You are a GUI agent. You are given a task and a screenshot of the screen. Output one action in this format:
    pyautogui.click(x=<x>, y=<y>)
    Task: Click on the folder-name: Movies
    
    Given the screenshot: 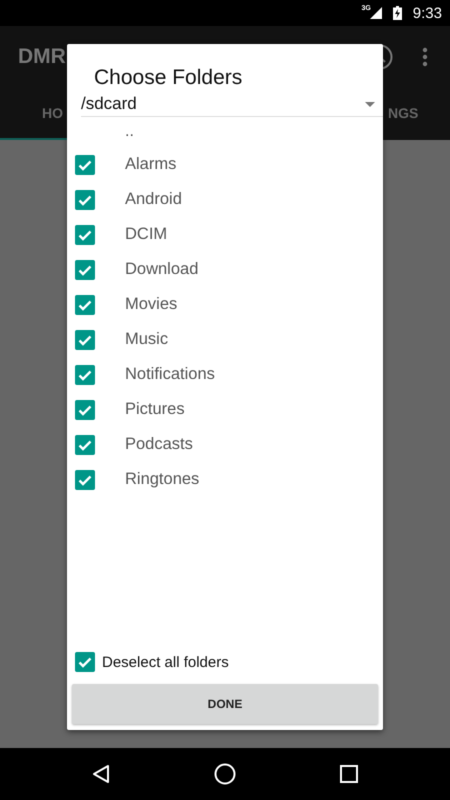 What is the action you would take?
    pyautogui.click(x=151, y=304)
    